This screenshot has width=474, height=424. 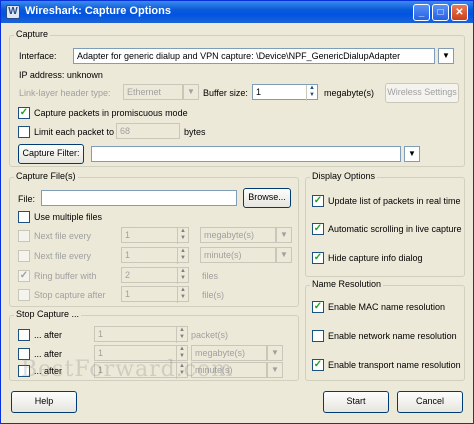 I want to click on capture-filter-input, so click(x=246, y=154).